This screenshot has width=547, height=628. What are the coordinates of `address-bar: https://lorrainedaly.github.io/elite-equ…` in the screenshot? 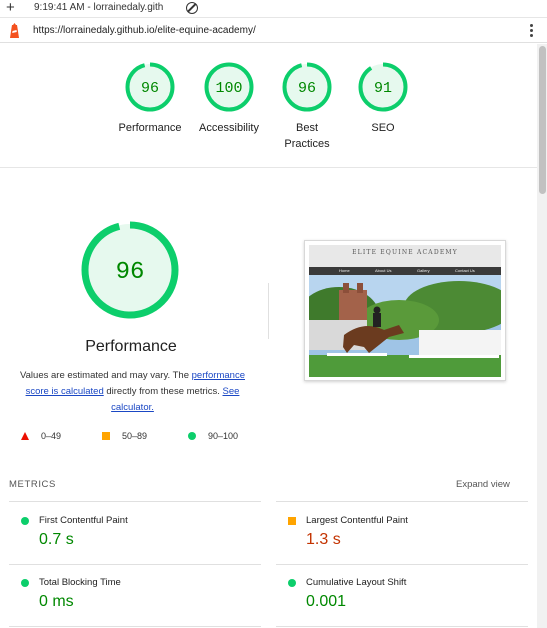 It's located at (273, 31).